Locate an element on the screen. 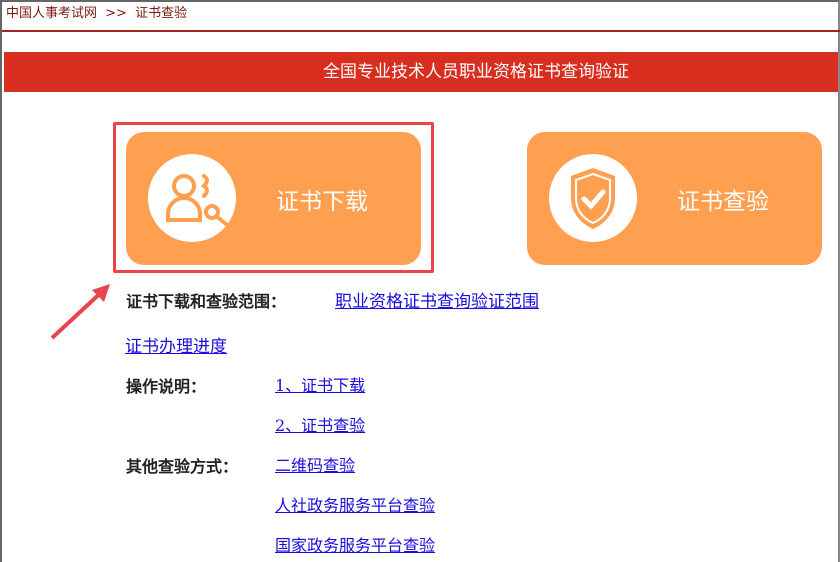  instruction-link-verify: 2、证书查验 is located at coordinates (320, 424).